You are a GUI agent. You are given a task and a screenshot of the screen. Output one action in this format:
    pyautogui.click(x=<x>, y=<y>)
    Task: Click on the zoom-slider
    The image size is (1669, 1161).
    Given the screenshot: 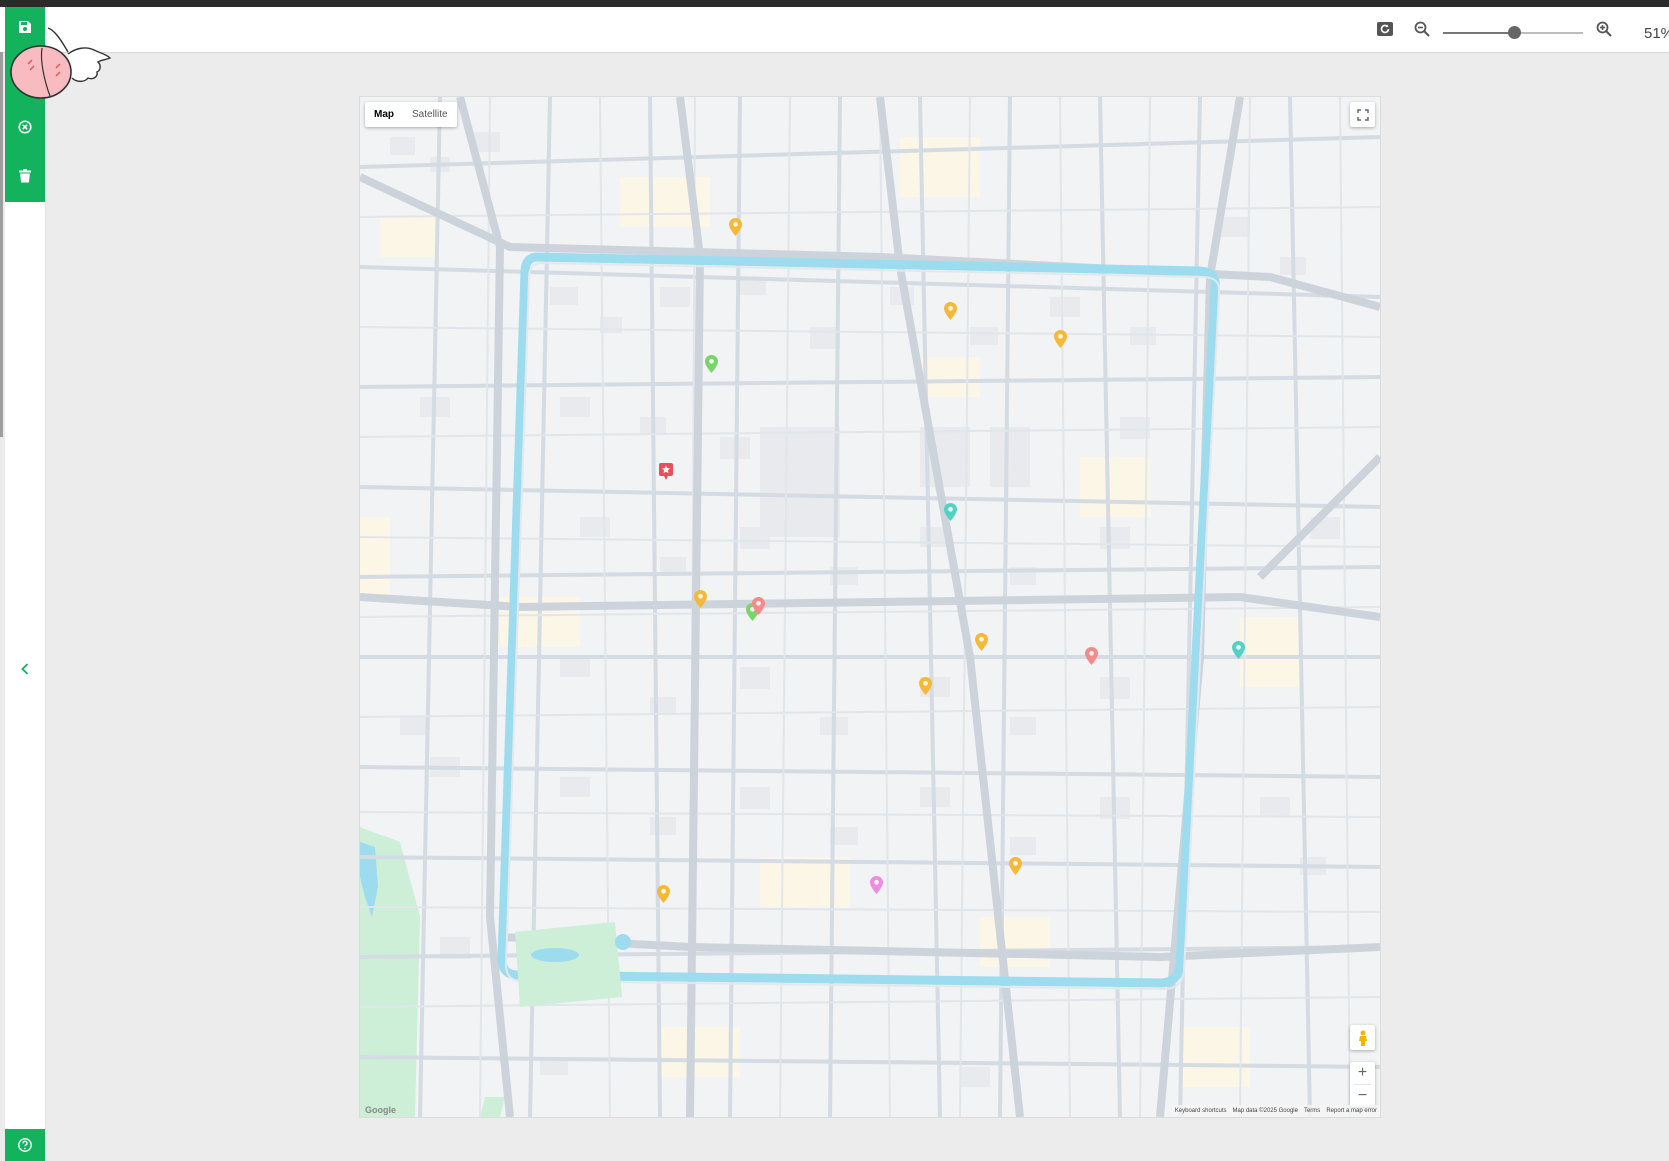 What is the action you would take?
    pyautogui.click(x=1513, y=32)
    